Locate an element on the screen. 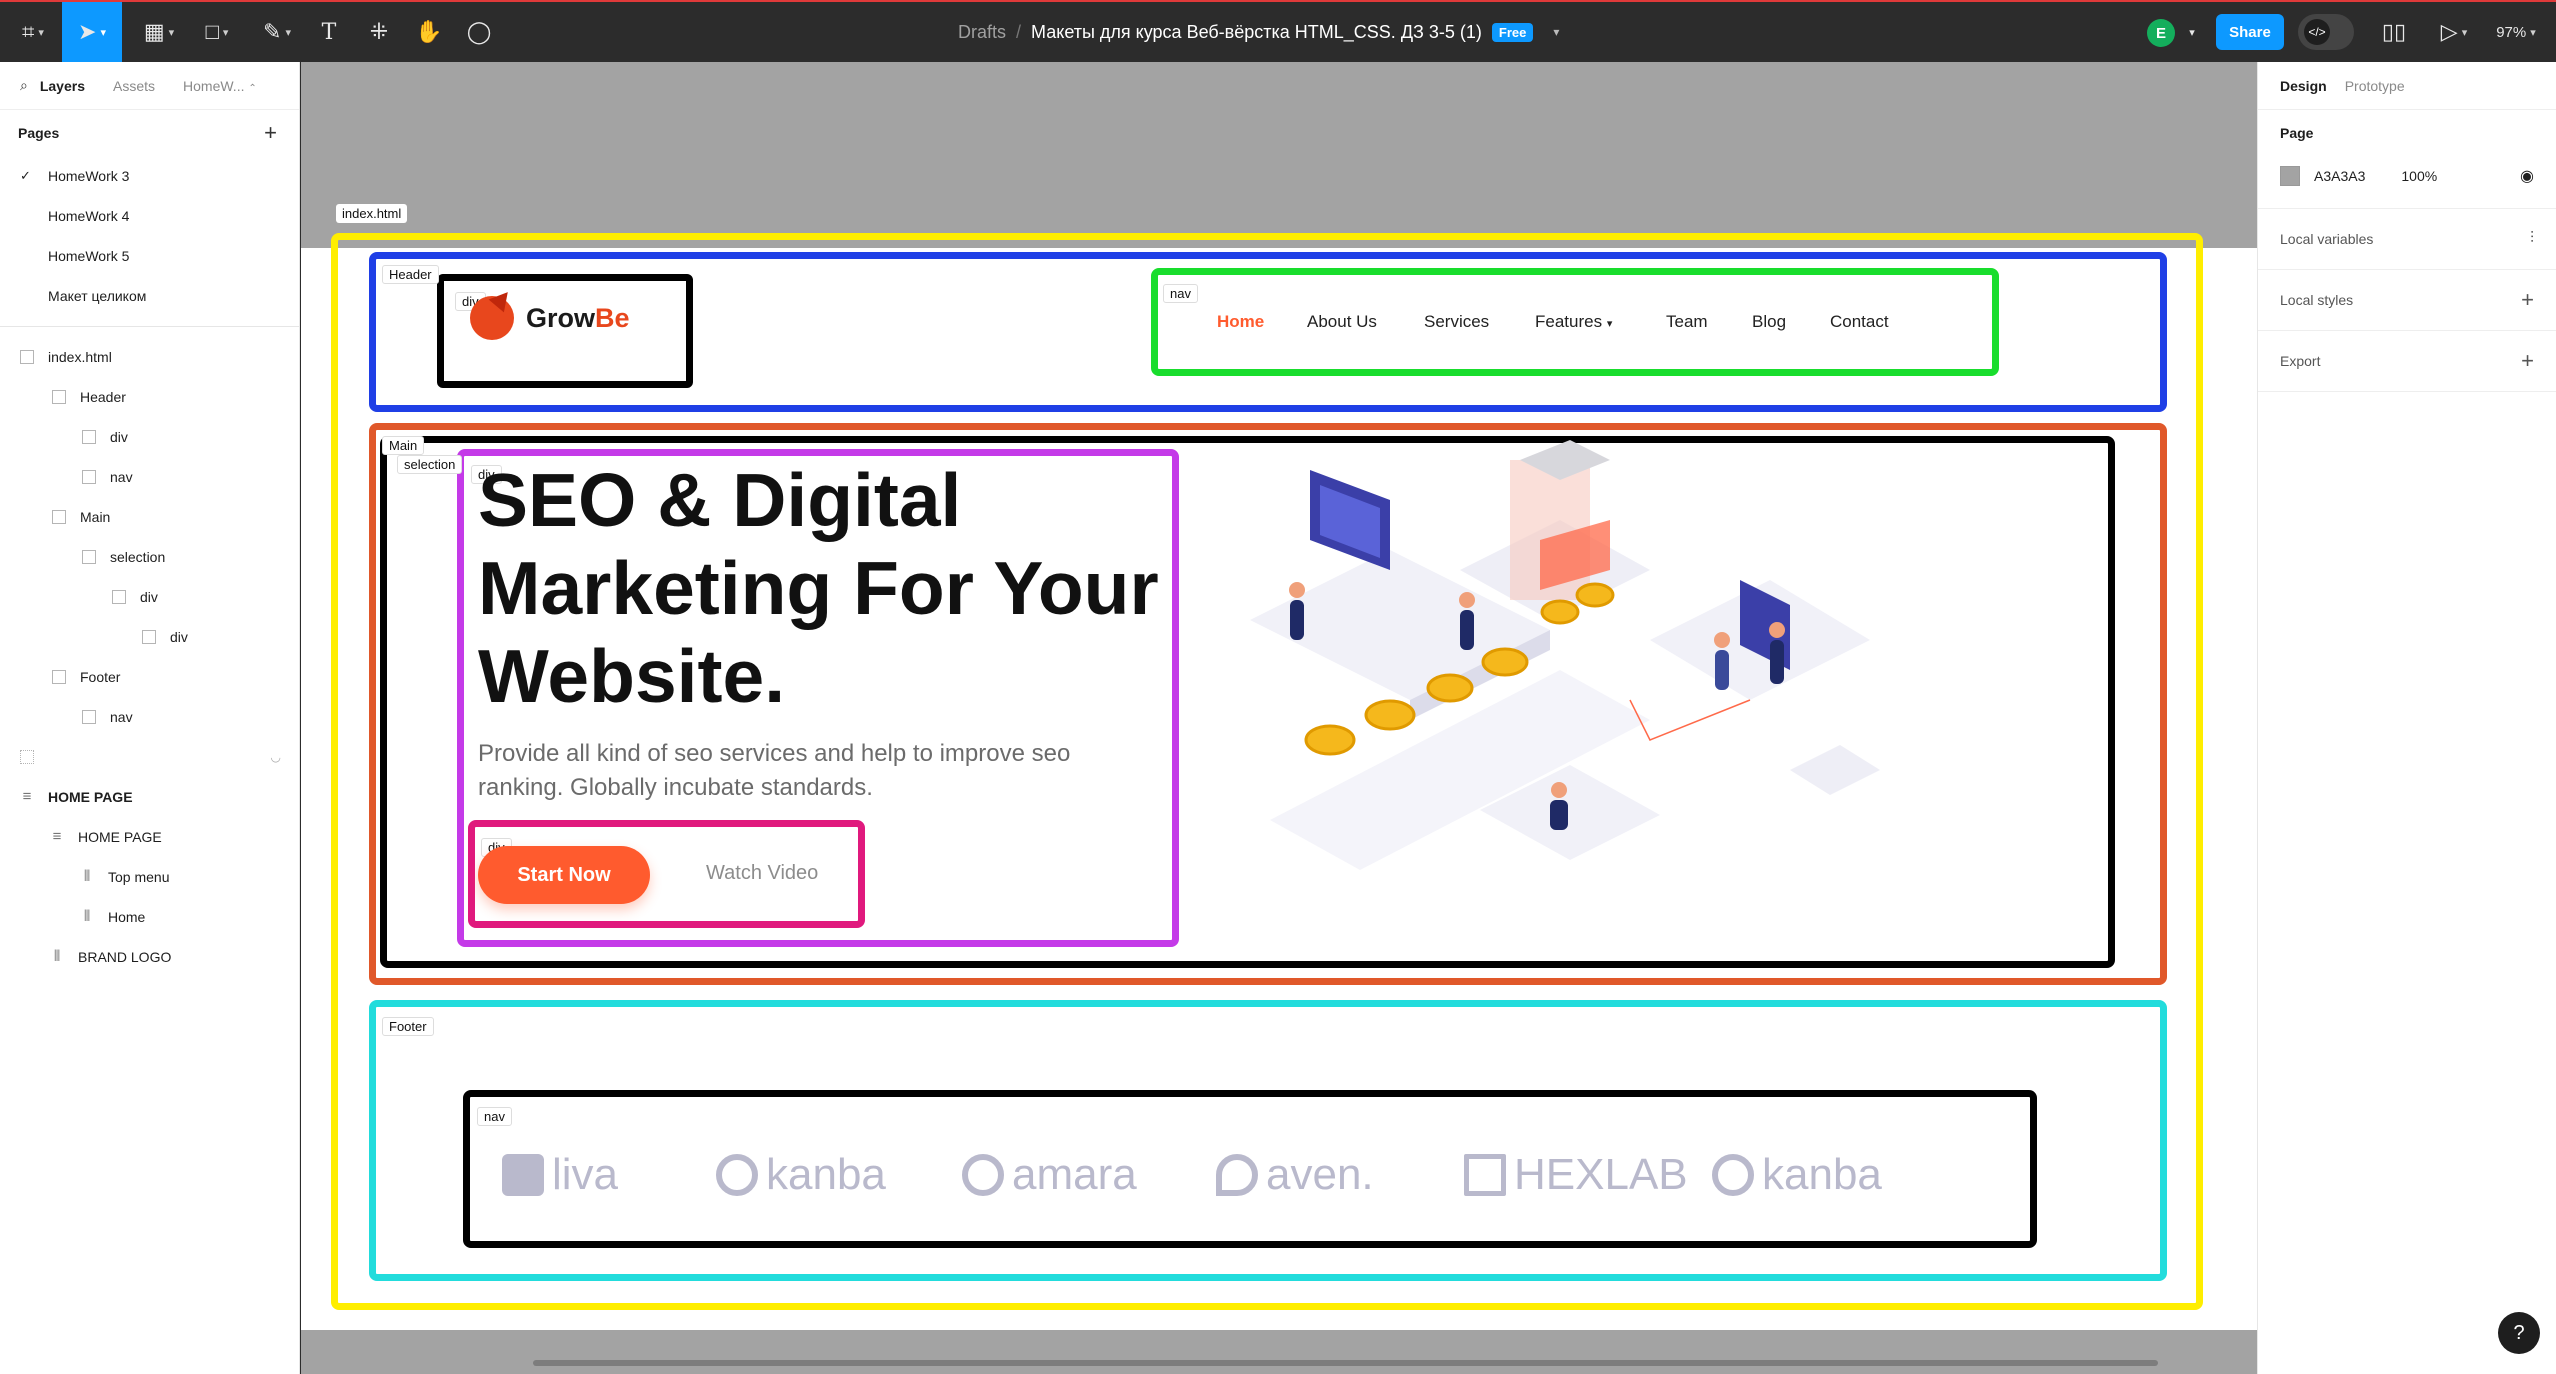 The image size is (2556, 1374). breadcrumb-drafts: Drafts is located at coordinates (982, 32).